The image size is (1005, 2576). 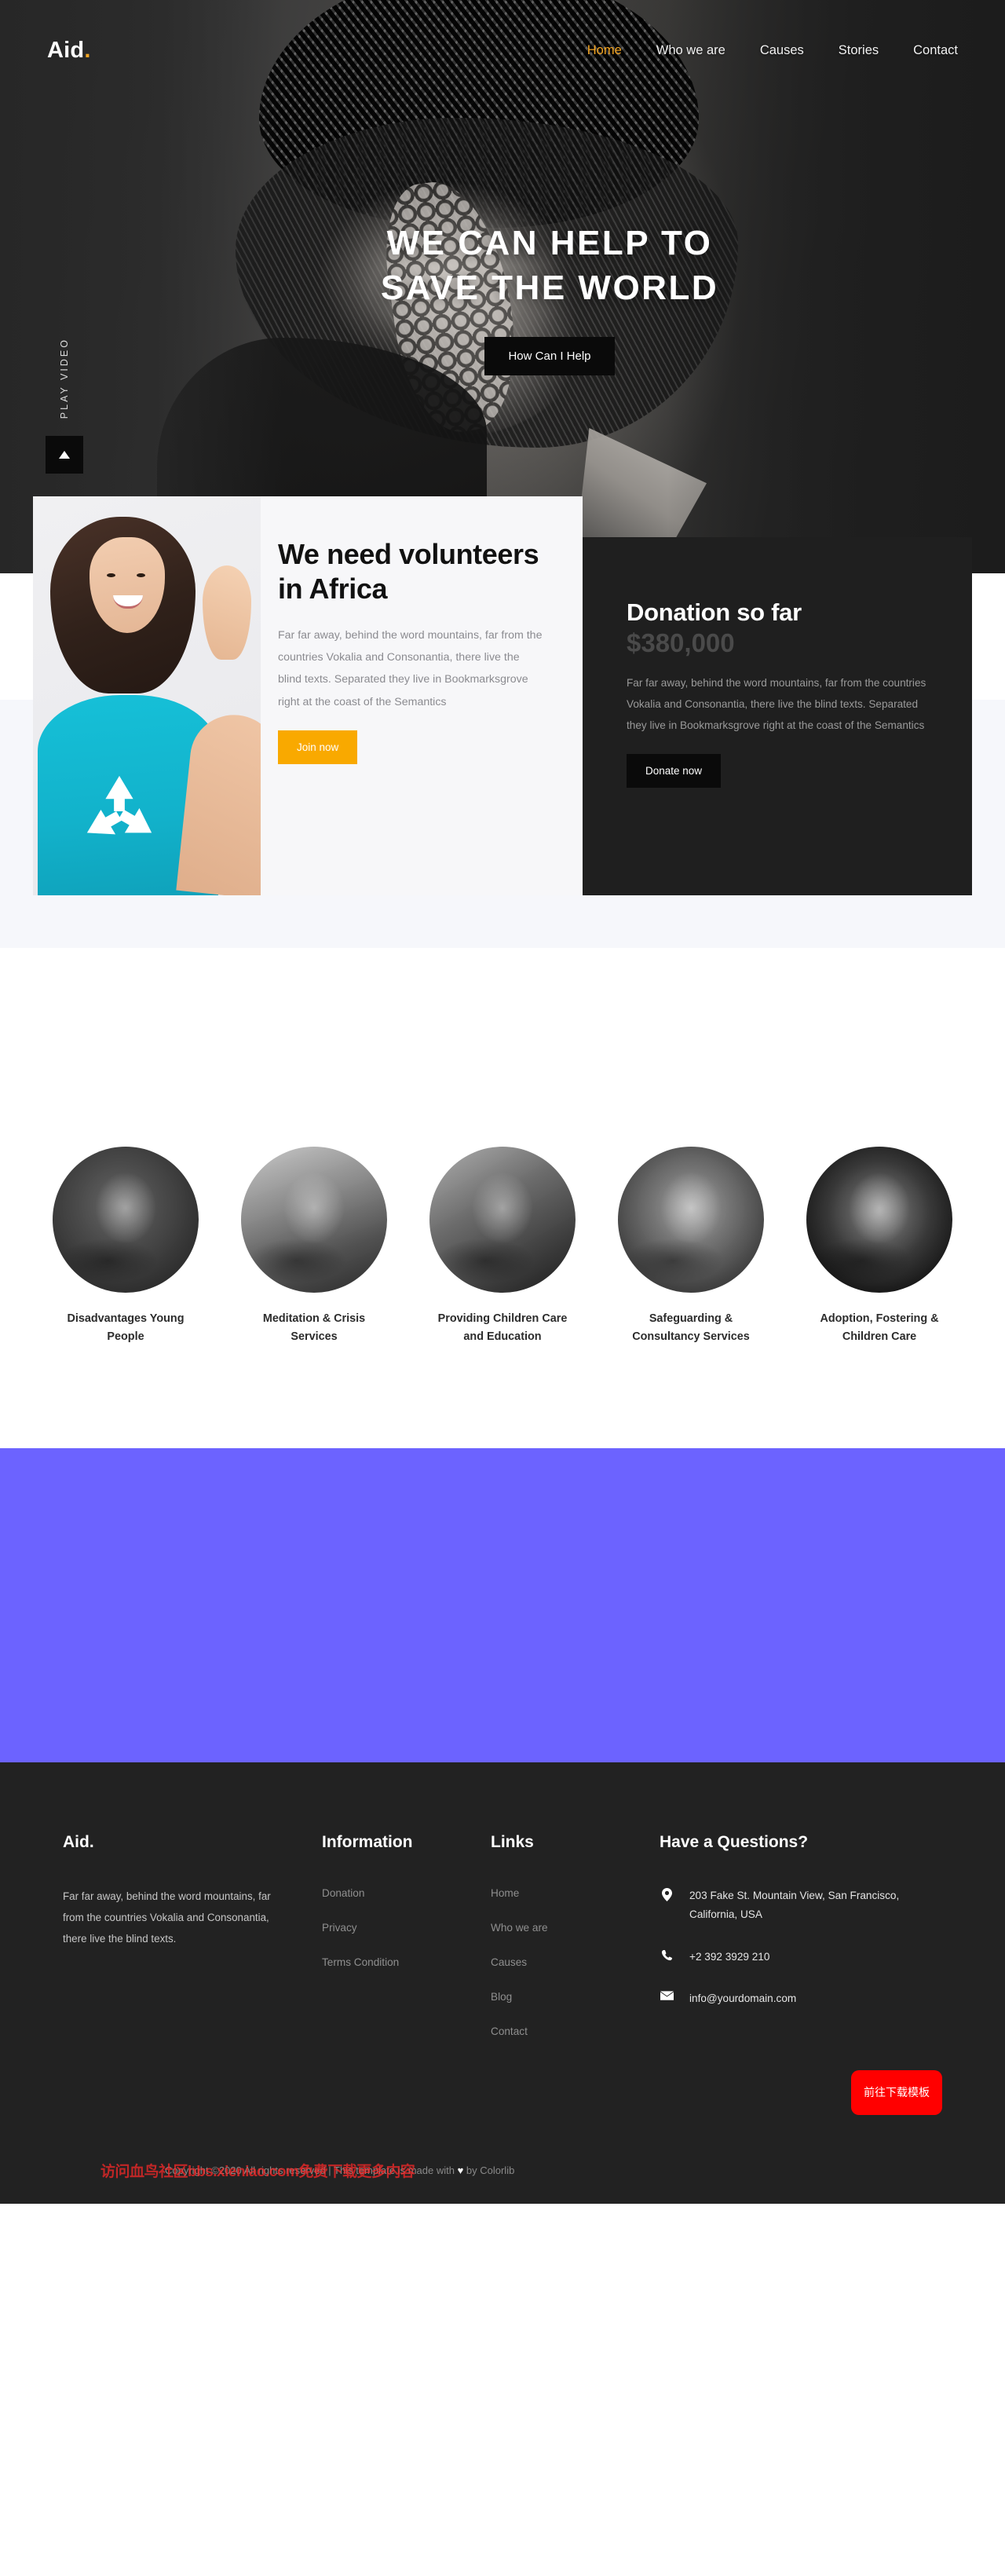 What do you see at coordinates (563, 2032) in the screenshot?
I see `list-item: Contact` at bounding box center [563, 2032].